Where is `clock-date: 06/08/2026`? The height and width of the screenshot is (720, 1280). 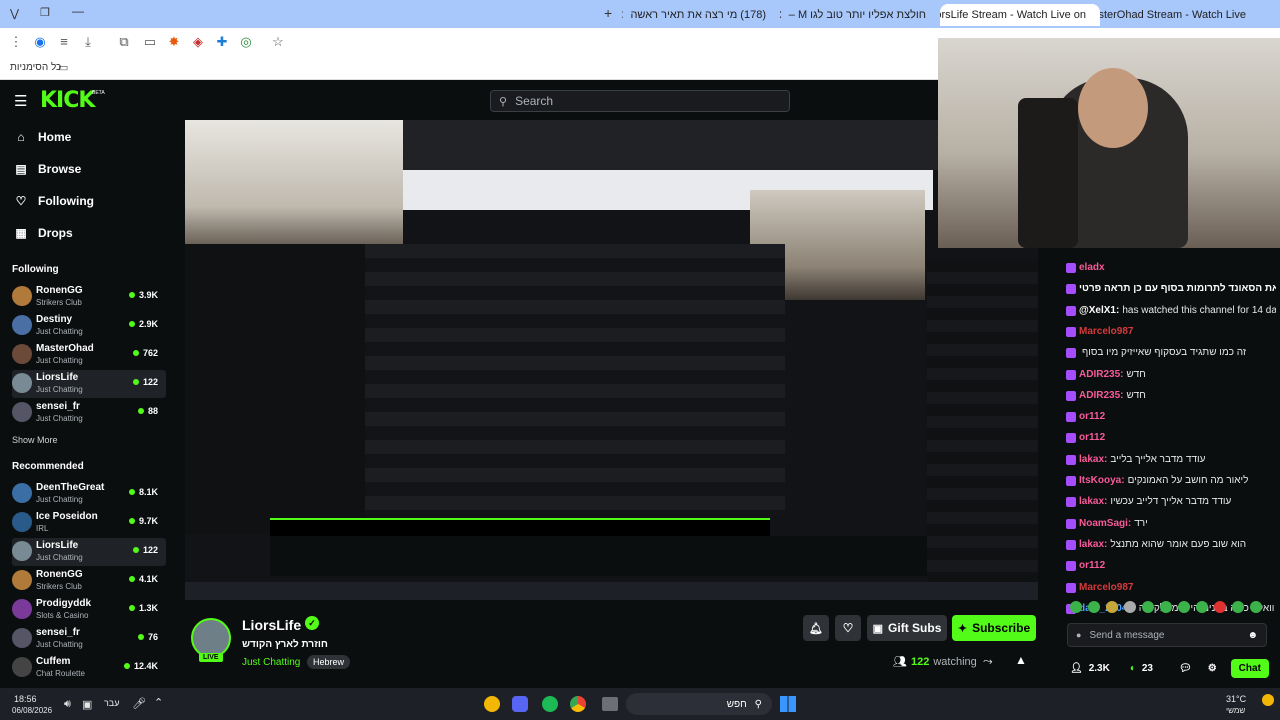 clock-date: 06/08/2026 is located at coordinates (32, 710).